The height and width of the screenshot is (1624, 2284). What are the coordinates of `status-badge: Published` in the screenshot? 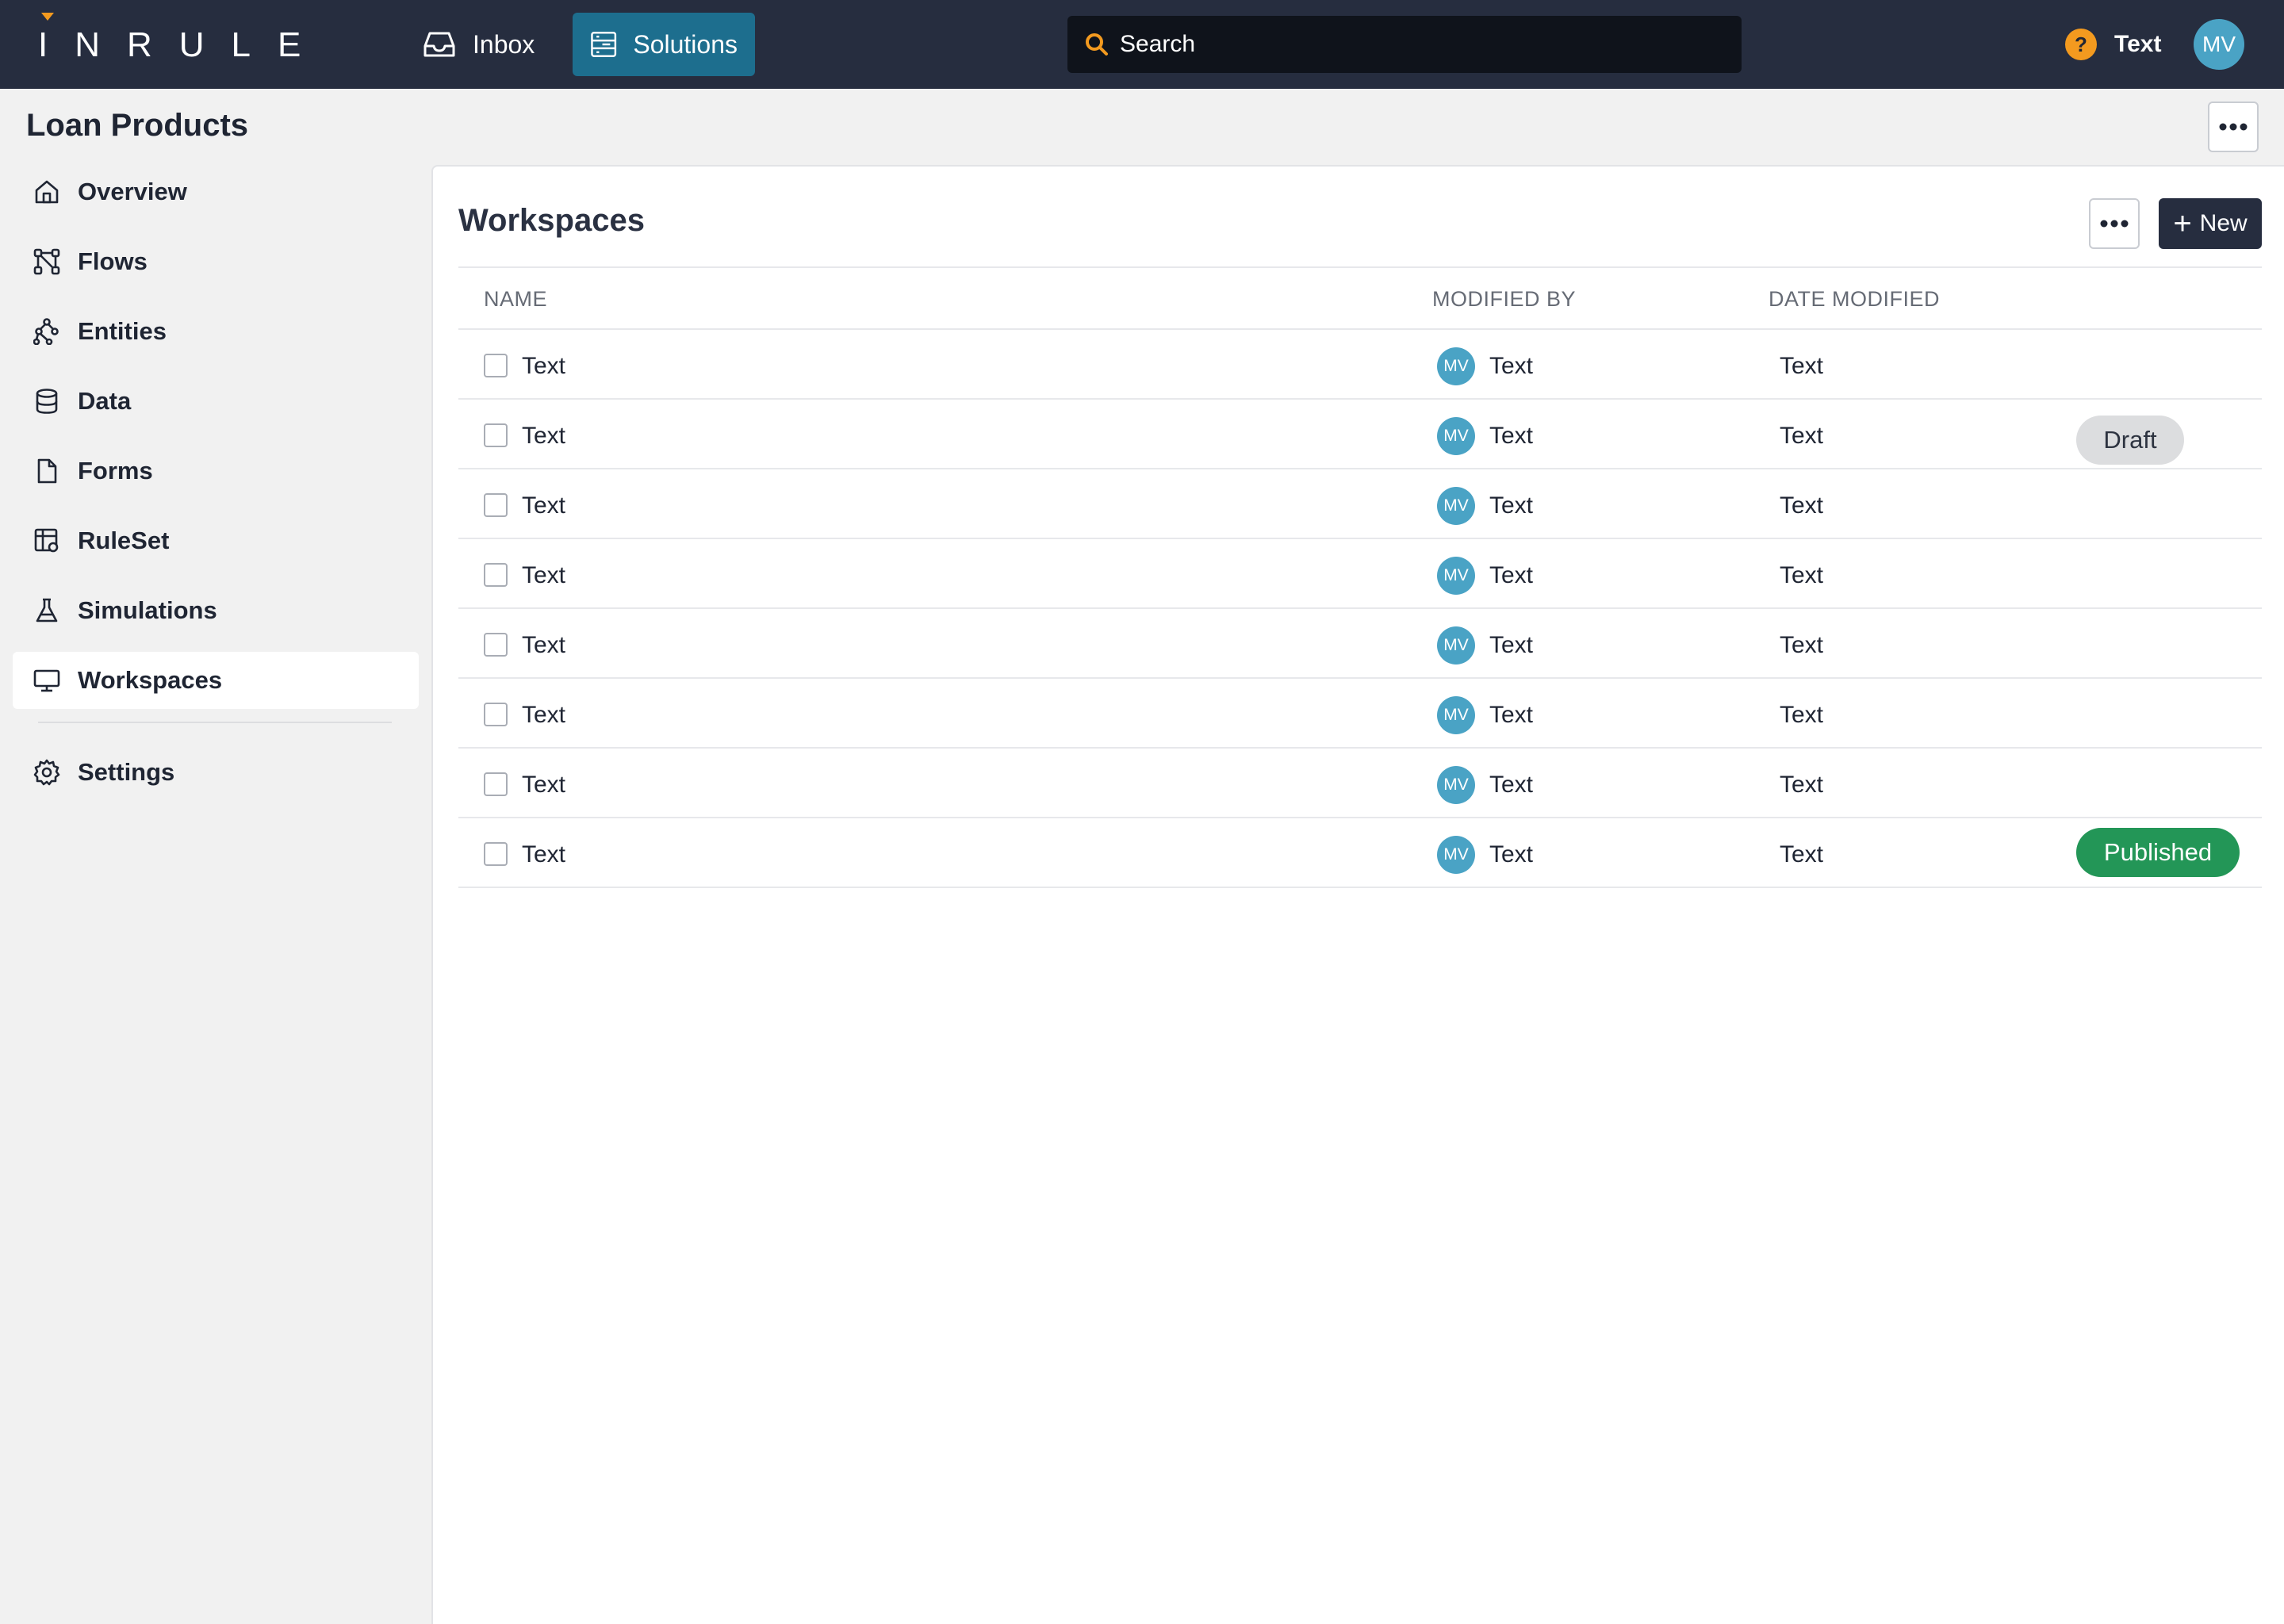 It's located at (2158, 852).